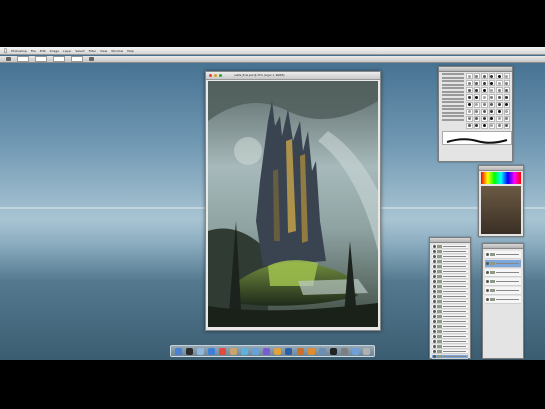  What do you see at coordinates (501, 210) in the screenshot?
I see `swatch-grid` at bounding box center [501, 210].